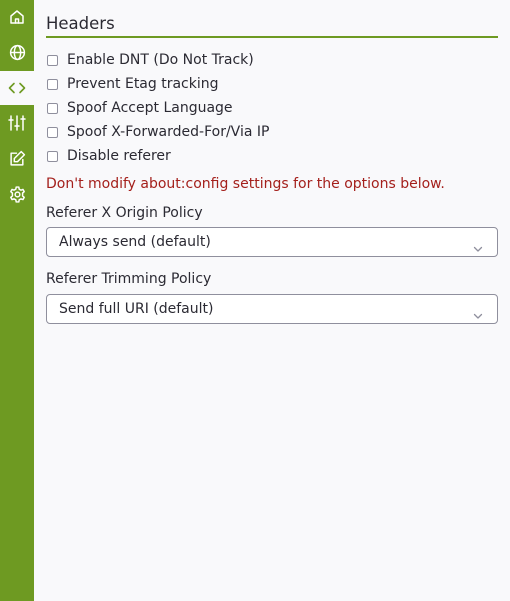 The image size is (510, 601). I want to click on gear-icon, so click(17, 194).